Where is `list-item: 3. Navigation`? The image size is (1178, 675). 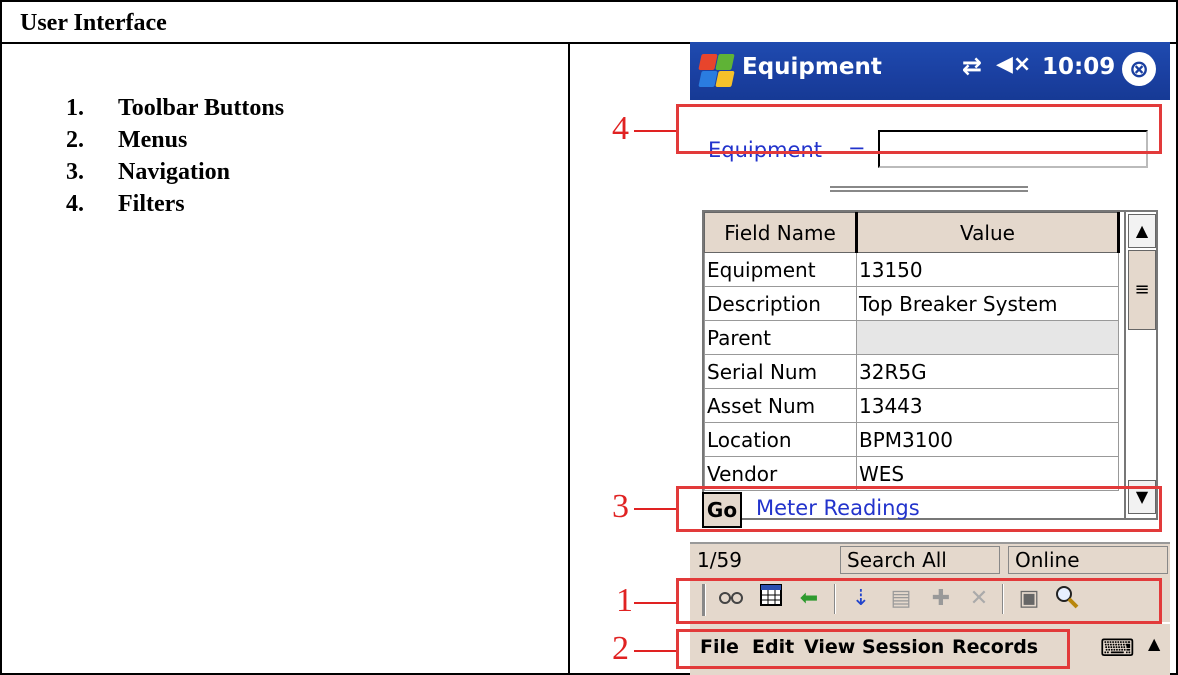 list-item: 3. Navigation is located at coordinates (175, 172).